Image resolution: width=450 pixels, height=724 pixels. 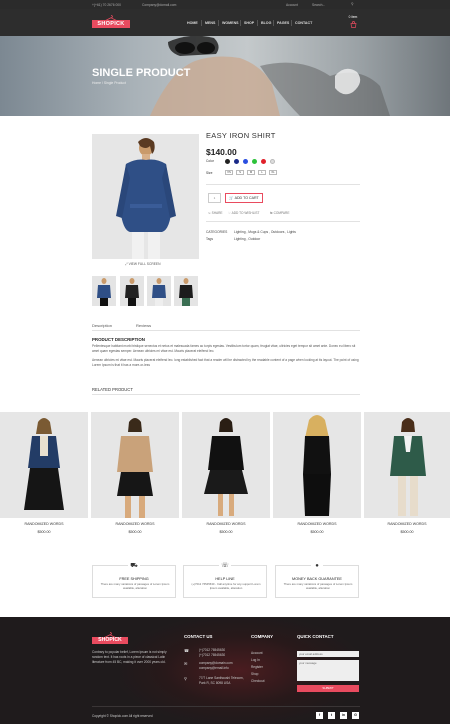 I want to click on description-title: PRODUCT DESCRIPTION, so click(x=118, y=339).